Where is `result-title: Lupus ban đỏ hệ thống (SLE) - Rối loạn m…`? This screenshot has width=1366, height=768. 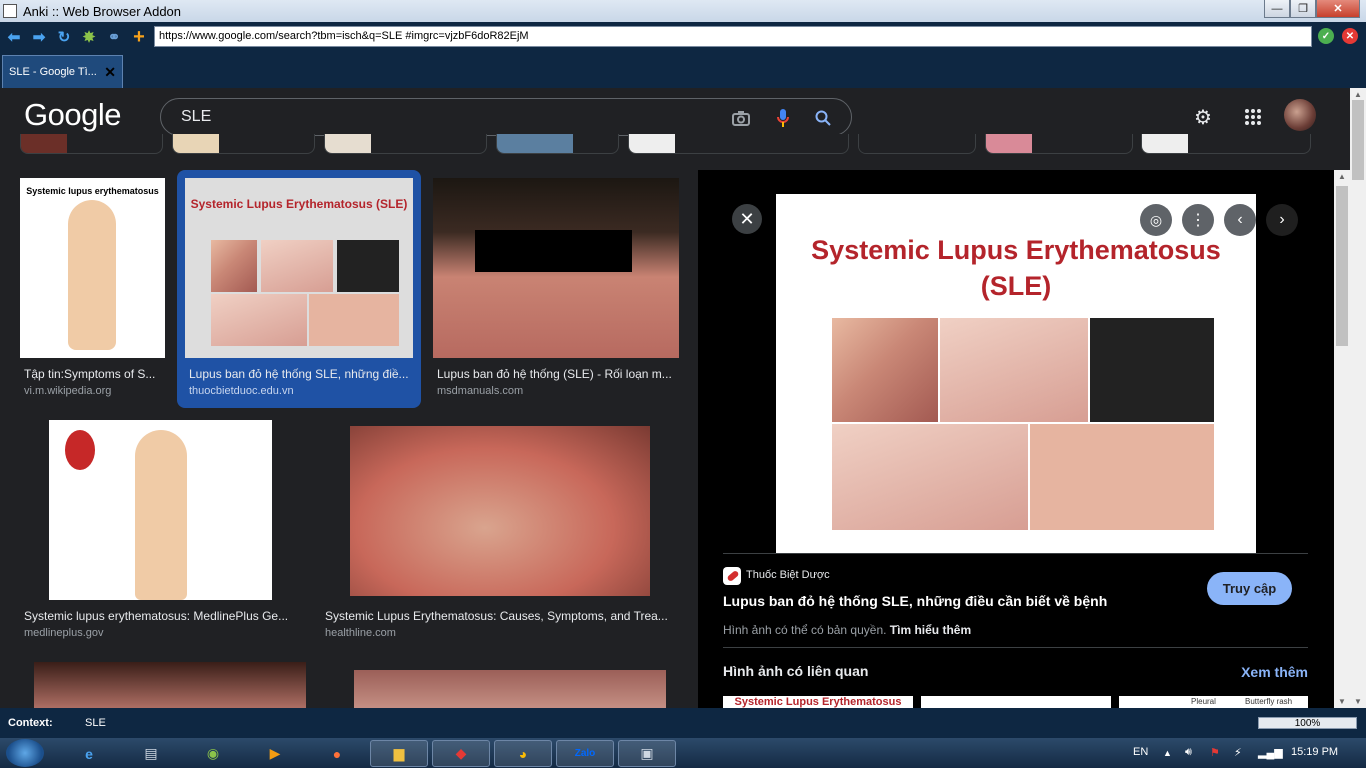 result-title: Lupus ban đỏ hệ thống (SLE) - Rối loạn m… is located at coordinates (557, 374).